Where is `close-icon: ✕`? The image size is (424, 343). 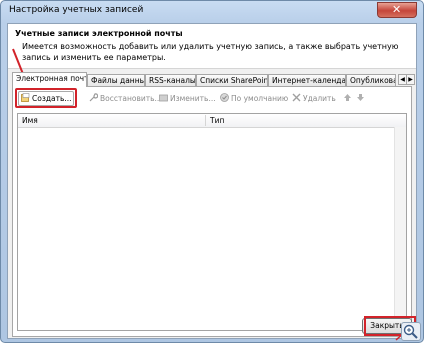
close-icon: ✕ is located at coordinates (397, 9).